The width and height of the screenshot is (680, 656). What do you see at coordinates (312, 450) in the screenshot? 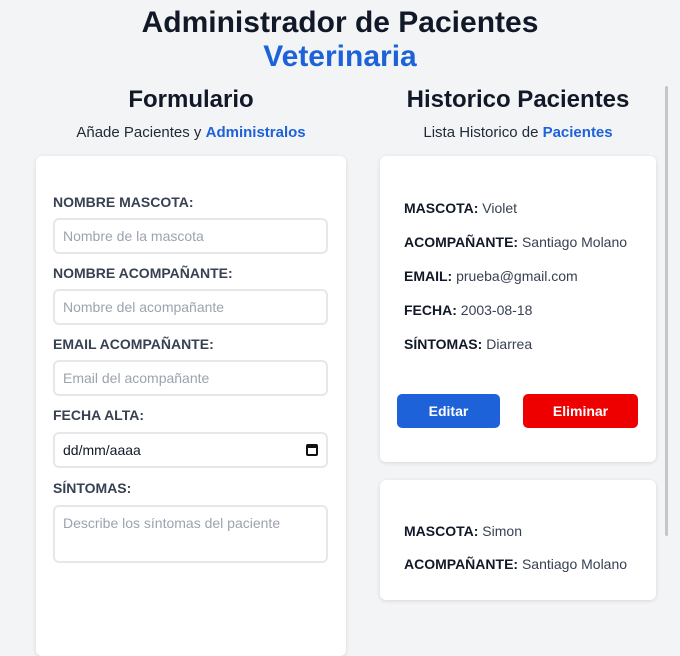
I see `calendar-icon` at bounding box center [312, 450].